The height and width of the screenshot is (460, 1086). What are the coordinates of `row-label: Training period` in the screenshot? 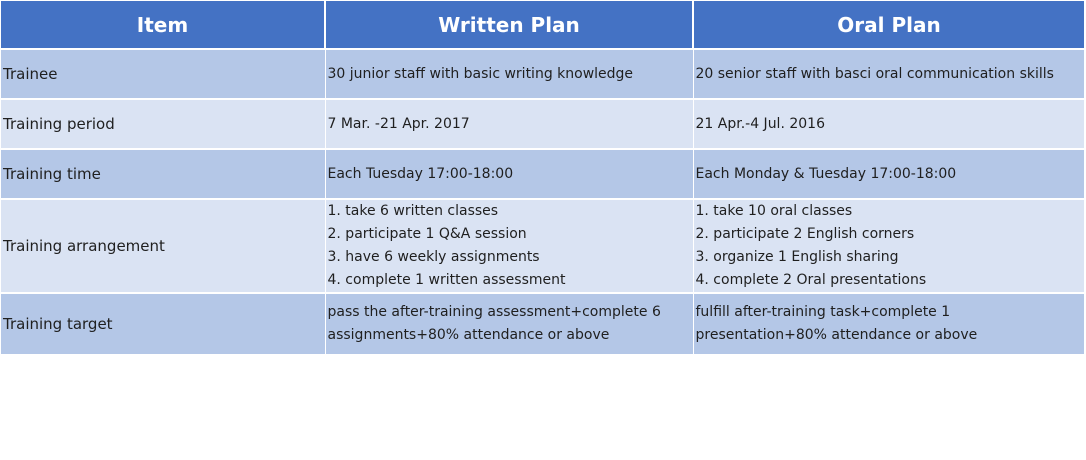 It's located at (163, 124).